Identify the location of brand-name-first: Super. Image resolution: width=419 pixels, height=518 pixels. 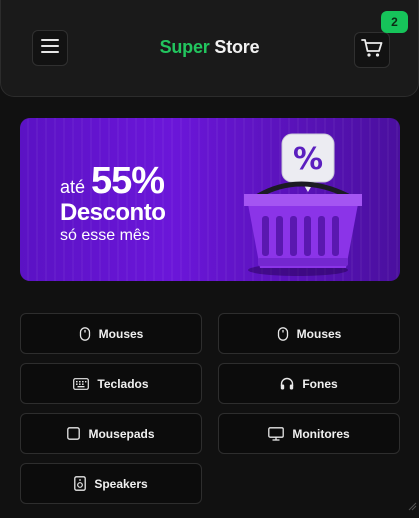
(184, 47).